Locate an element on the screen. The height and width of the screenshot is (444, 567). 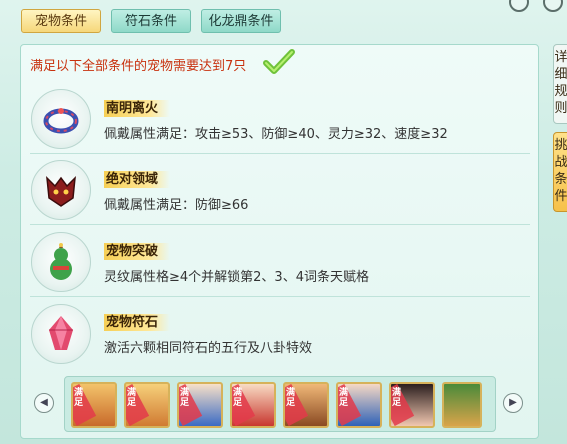
condition-name: 宠物符石 is located at coordinates (137, 322).